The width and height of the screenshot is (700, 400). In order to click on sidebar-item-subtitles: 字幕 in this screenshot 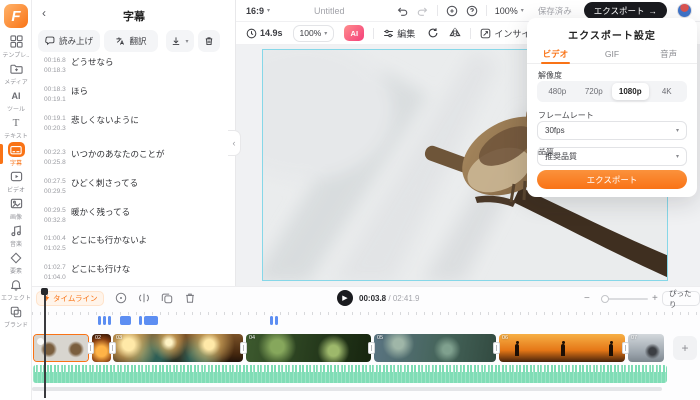, I will do `click(16, 155)`.